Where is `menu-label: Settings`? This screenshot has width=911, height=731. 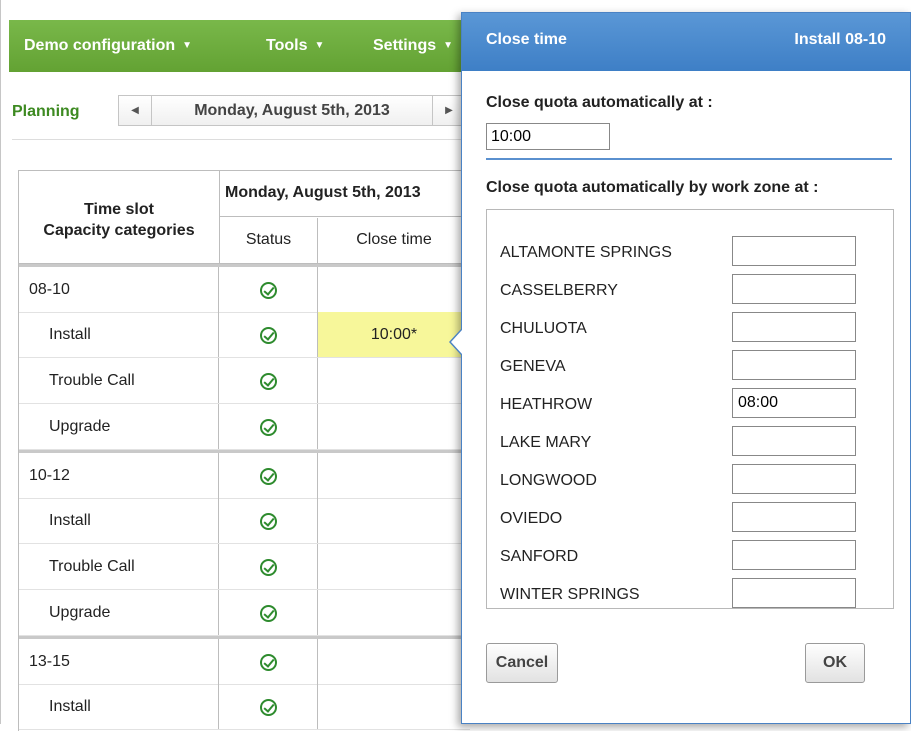 menu-label: Settings is located at coordinates (405, 45).